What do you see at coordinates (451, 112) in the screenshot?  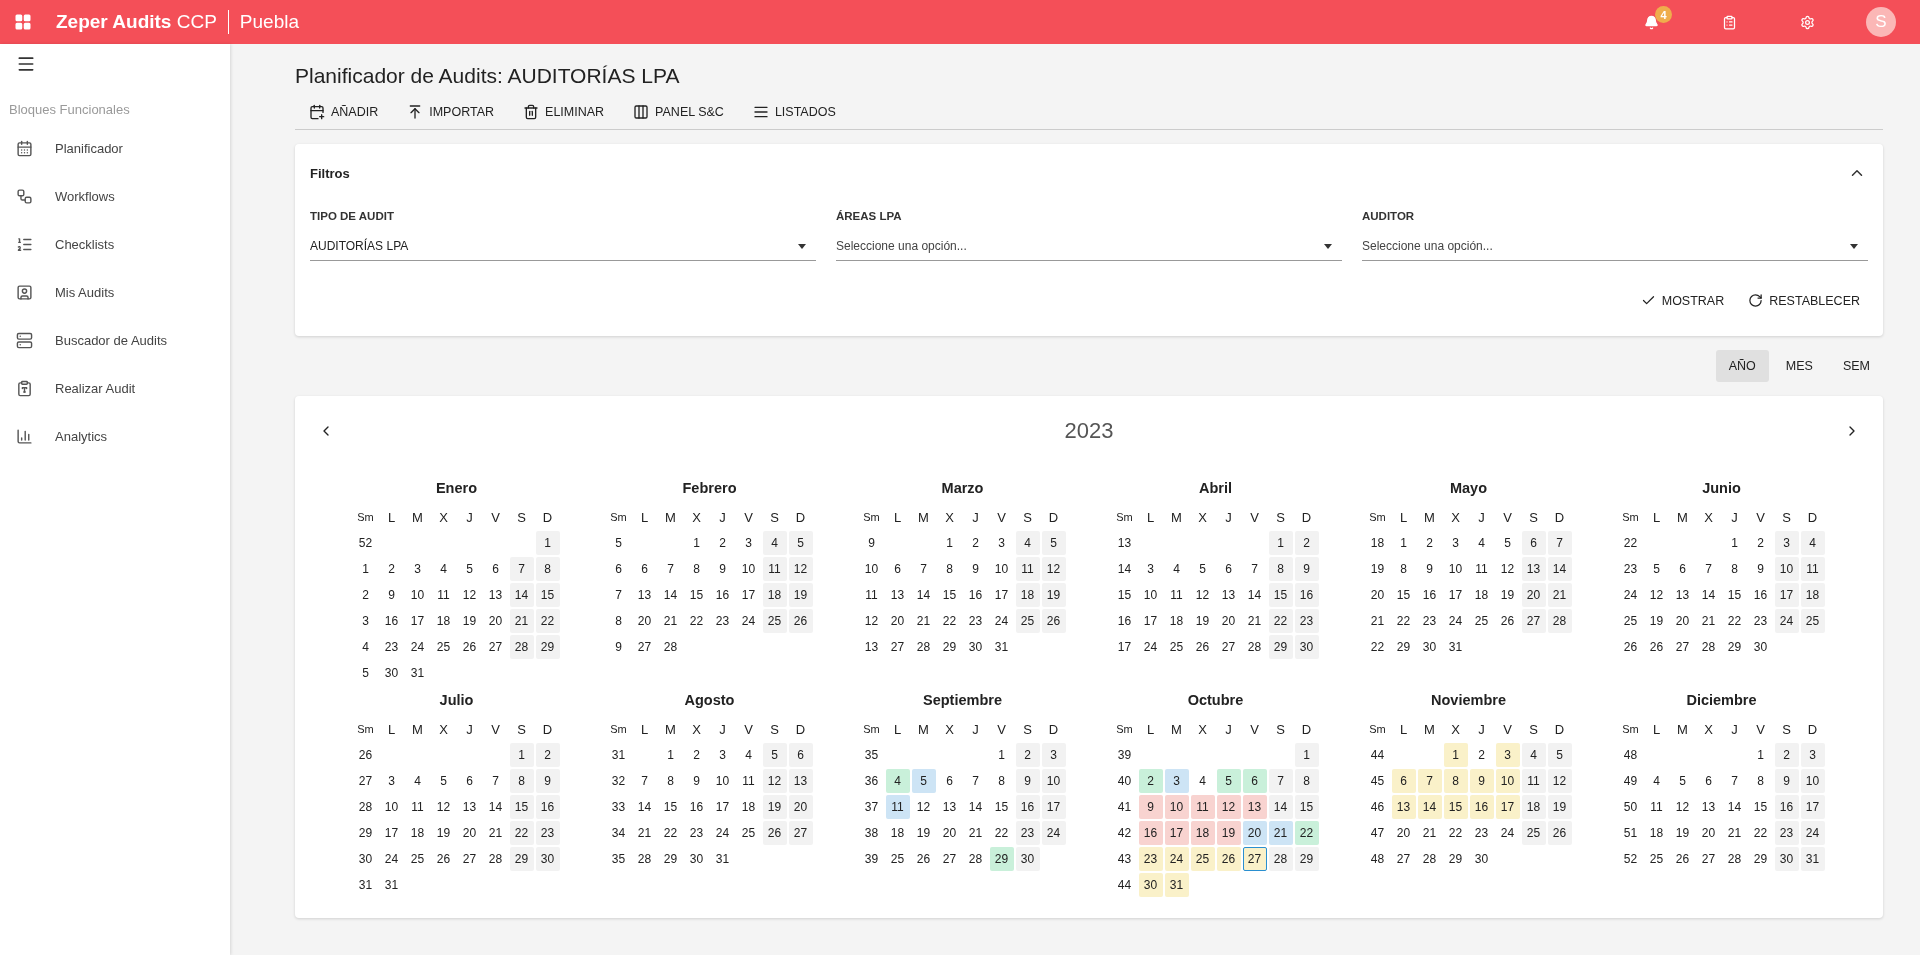 I see `import-button: IMPORTAR` at bounding box center [451, 112].